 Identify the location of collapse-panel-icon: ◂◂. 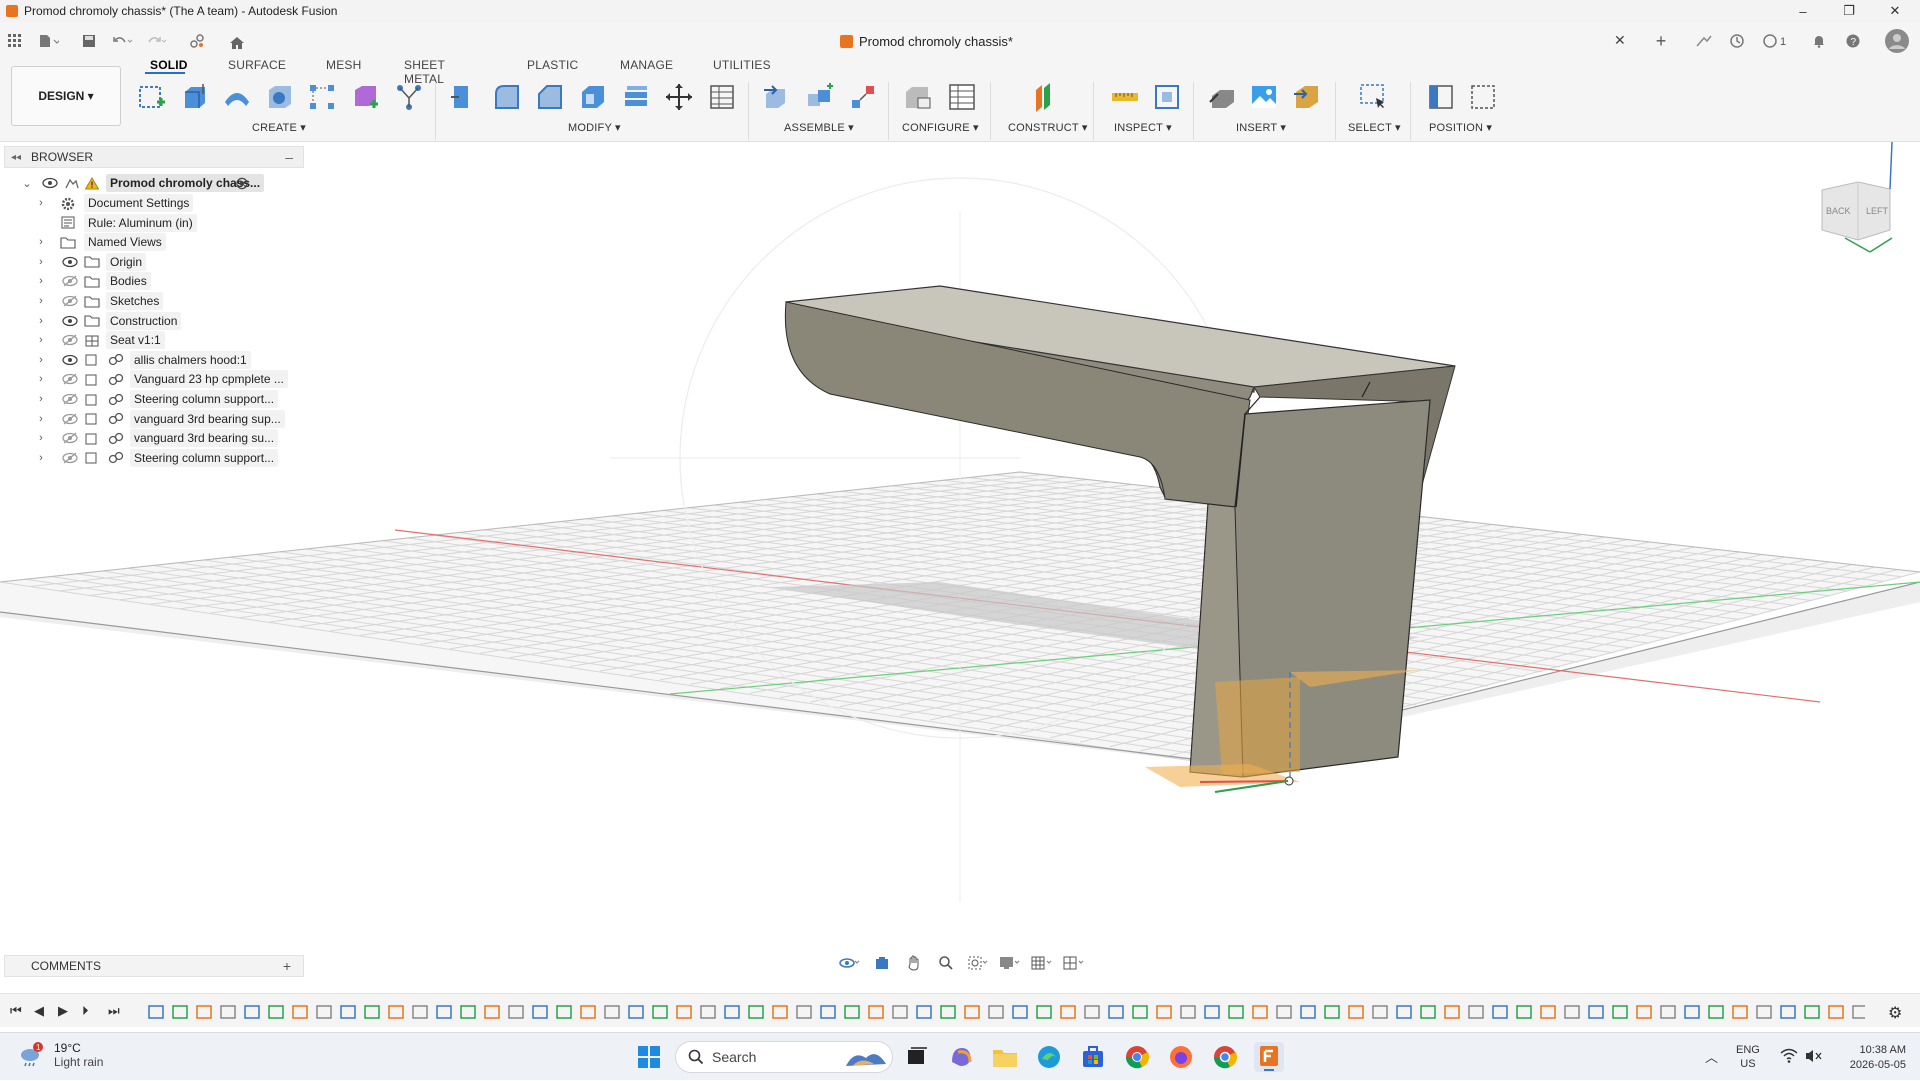
(16, 157).